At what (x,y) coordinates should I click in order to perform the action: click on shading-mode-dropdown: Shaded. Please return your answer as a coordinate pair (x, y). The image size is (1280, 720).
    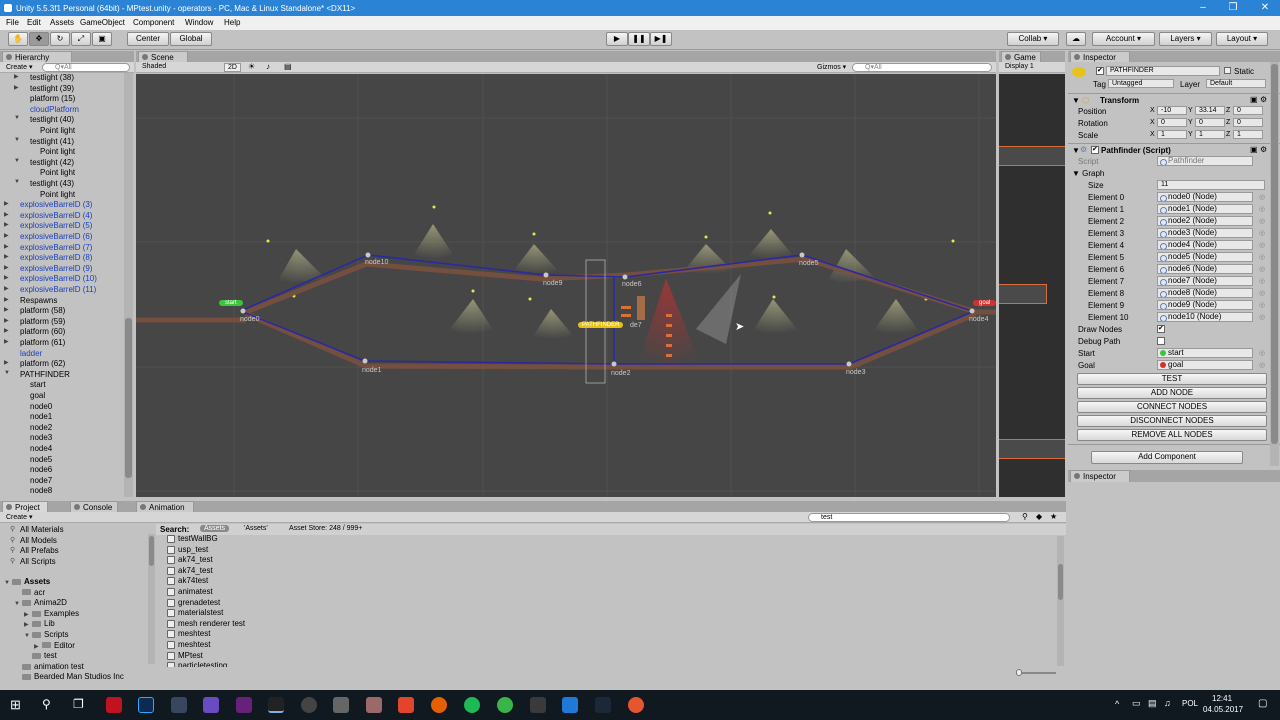
    Looking at the image, I should click on (154, 66).